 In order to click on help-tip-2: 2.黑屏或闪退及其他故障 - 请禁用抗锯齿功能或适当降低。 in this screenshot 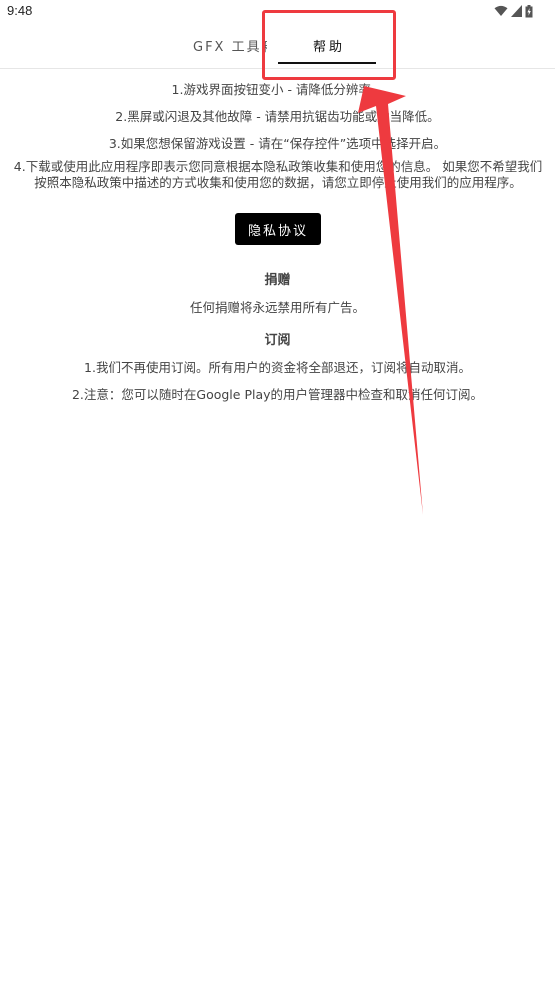, I will do `click(277, 116)`.